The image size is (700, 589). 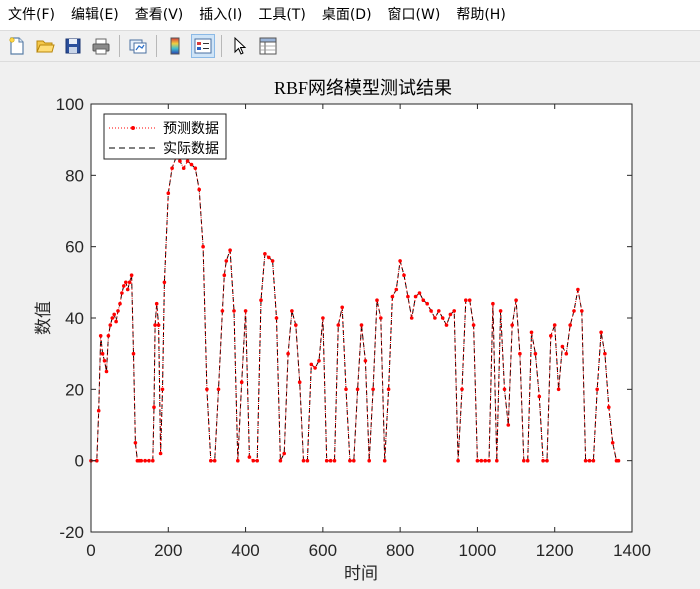 What do you see at coordinates (17, 46) in the screenshot?
I see `new-file-button` at bounding box center [17, 46].